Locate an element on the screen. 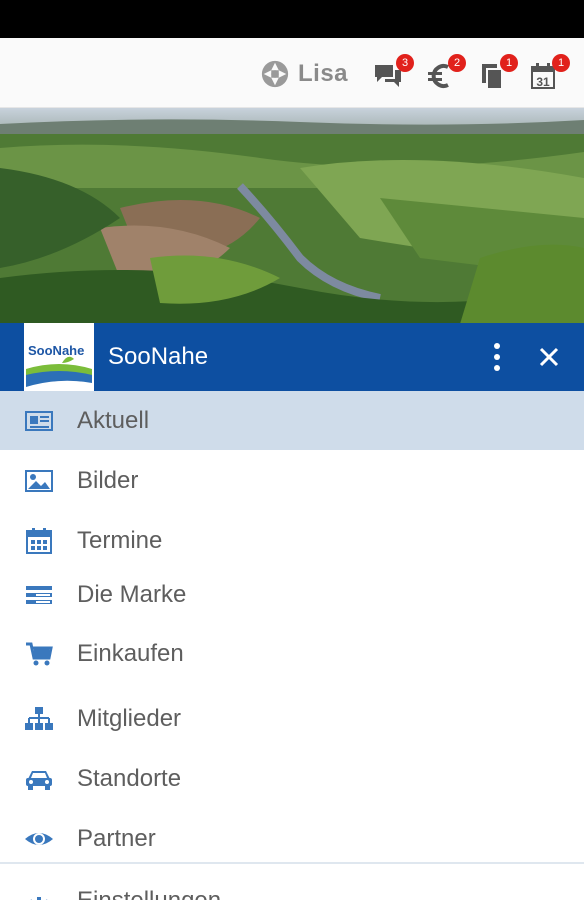  more-options-button is located at coordinates (497, 357).